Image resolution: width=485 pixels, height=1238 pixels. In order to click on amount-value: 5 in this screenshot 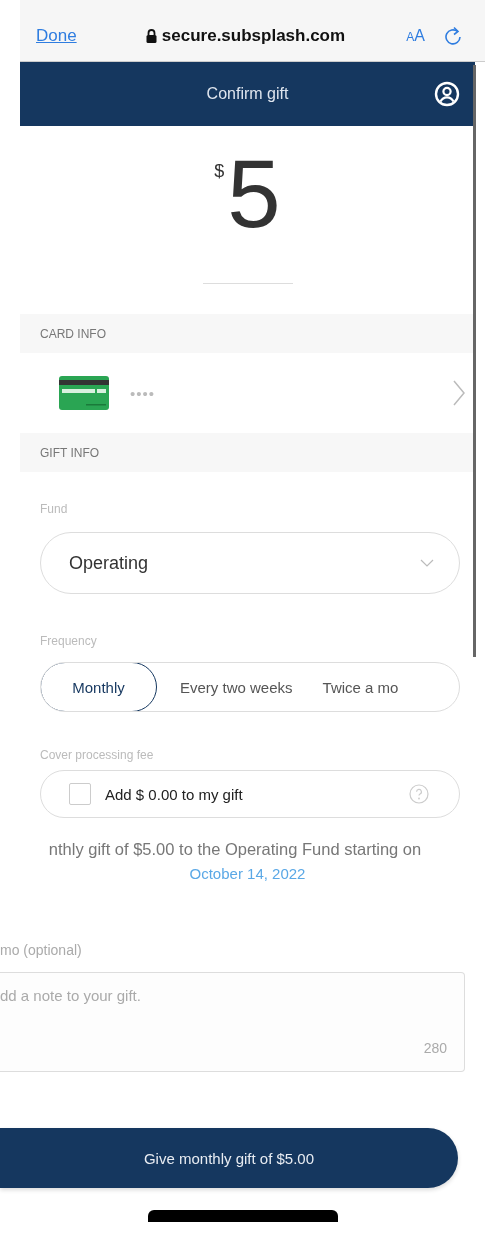, I will do `click(254, 194)`.